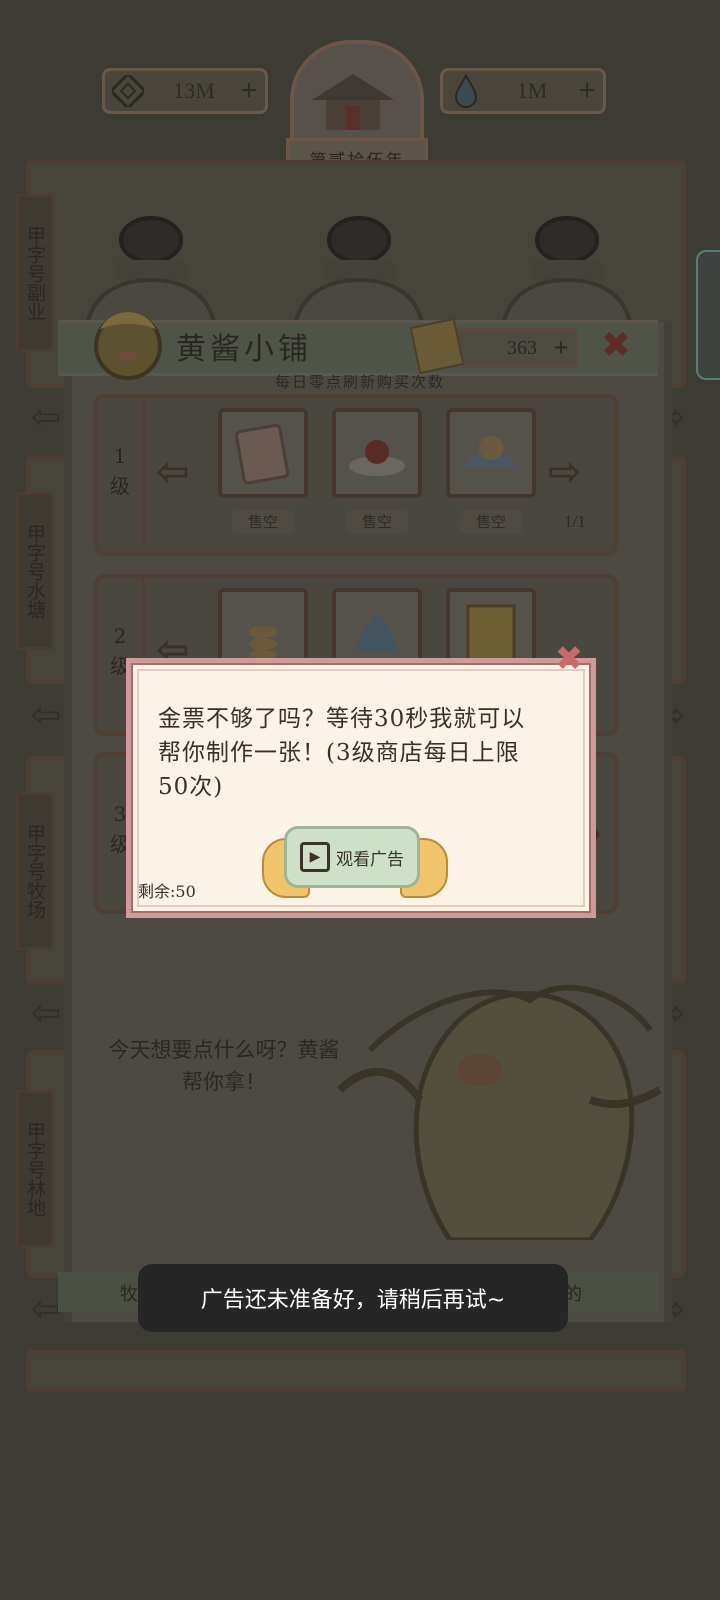  I want to click on add-tickets-button: +, so click(561, 348).